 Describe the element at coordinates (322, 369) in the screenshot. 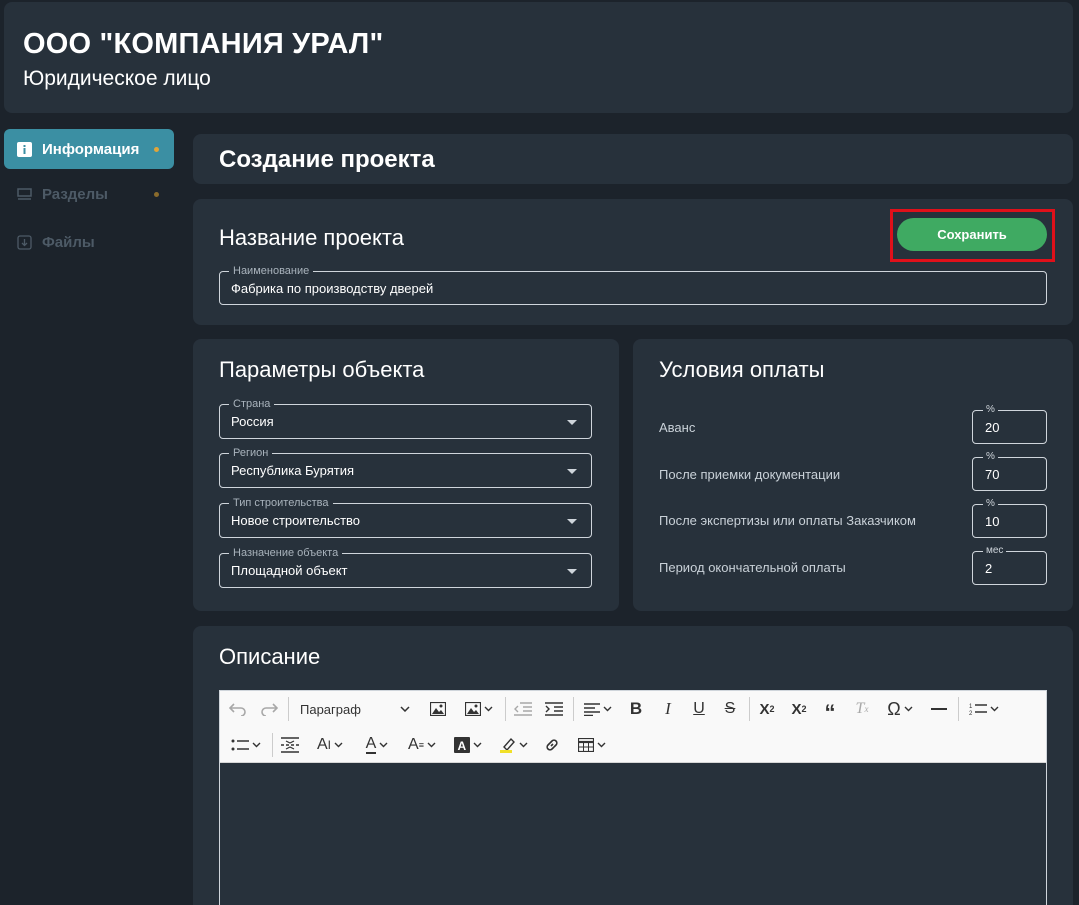

I see `section-title: Параметры объекта` at that location.